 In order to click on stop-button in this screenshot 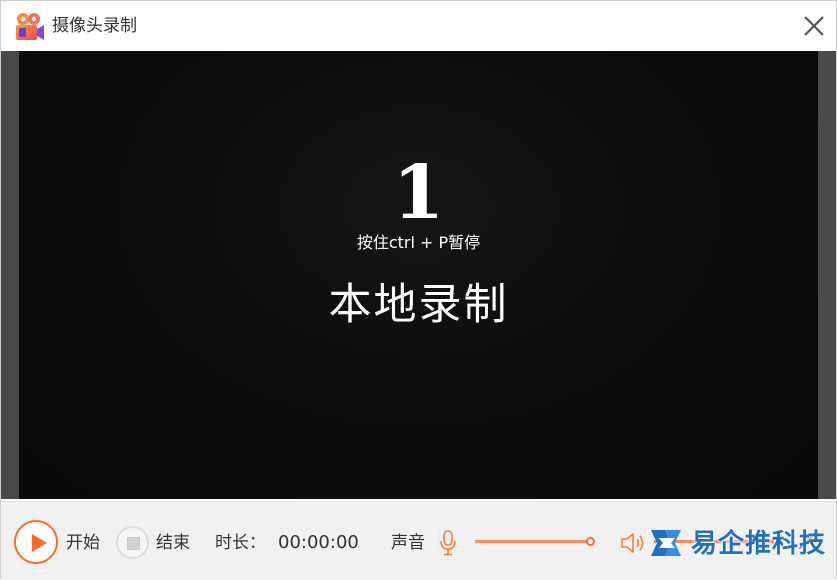, I will do `click(132, 542)`.